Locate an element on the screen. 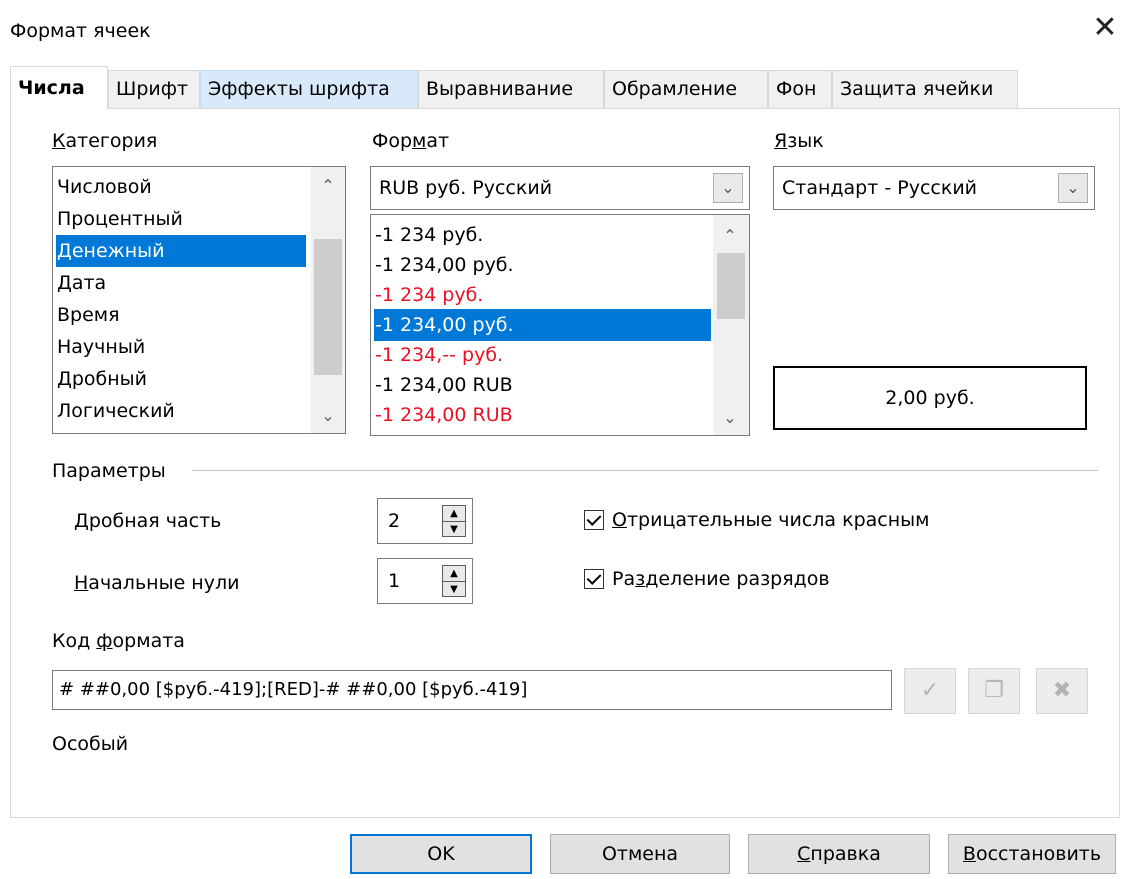 This screenshot has height=879, width=1123. list-item: Денежный is located at coordinates (181, 251).